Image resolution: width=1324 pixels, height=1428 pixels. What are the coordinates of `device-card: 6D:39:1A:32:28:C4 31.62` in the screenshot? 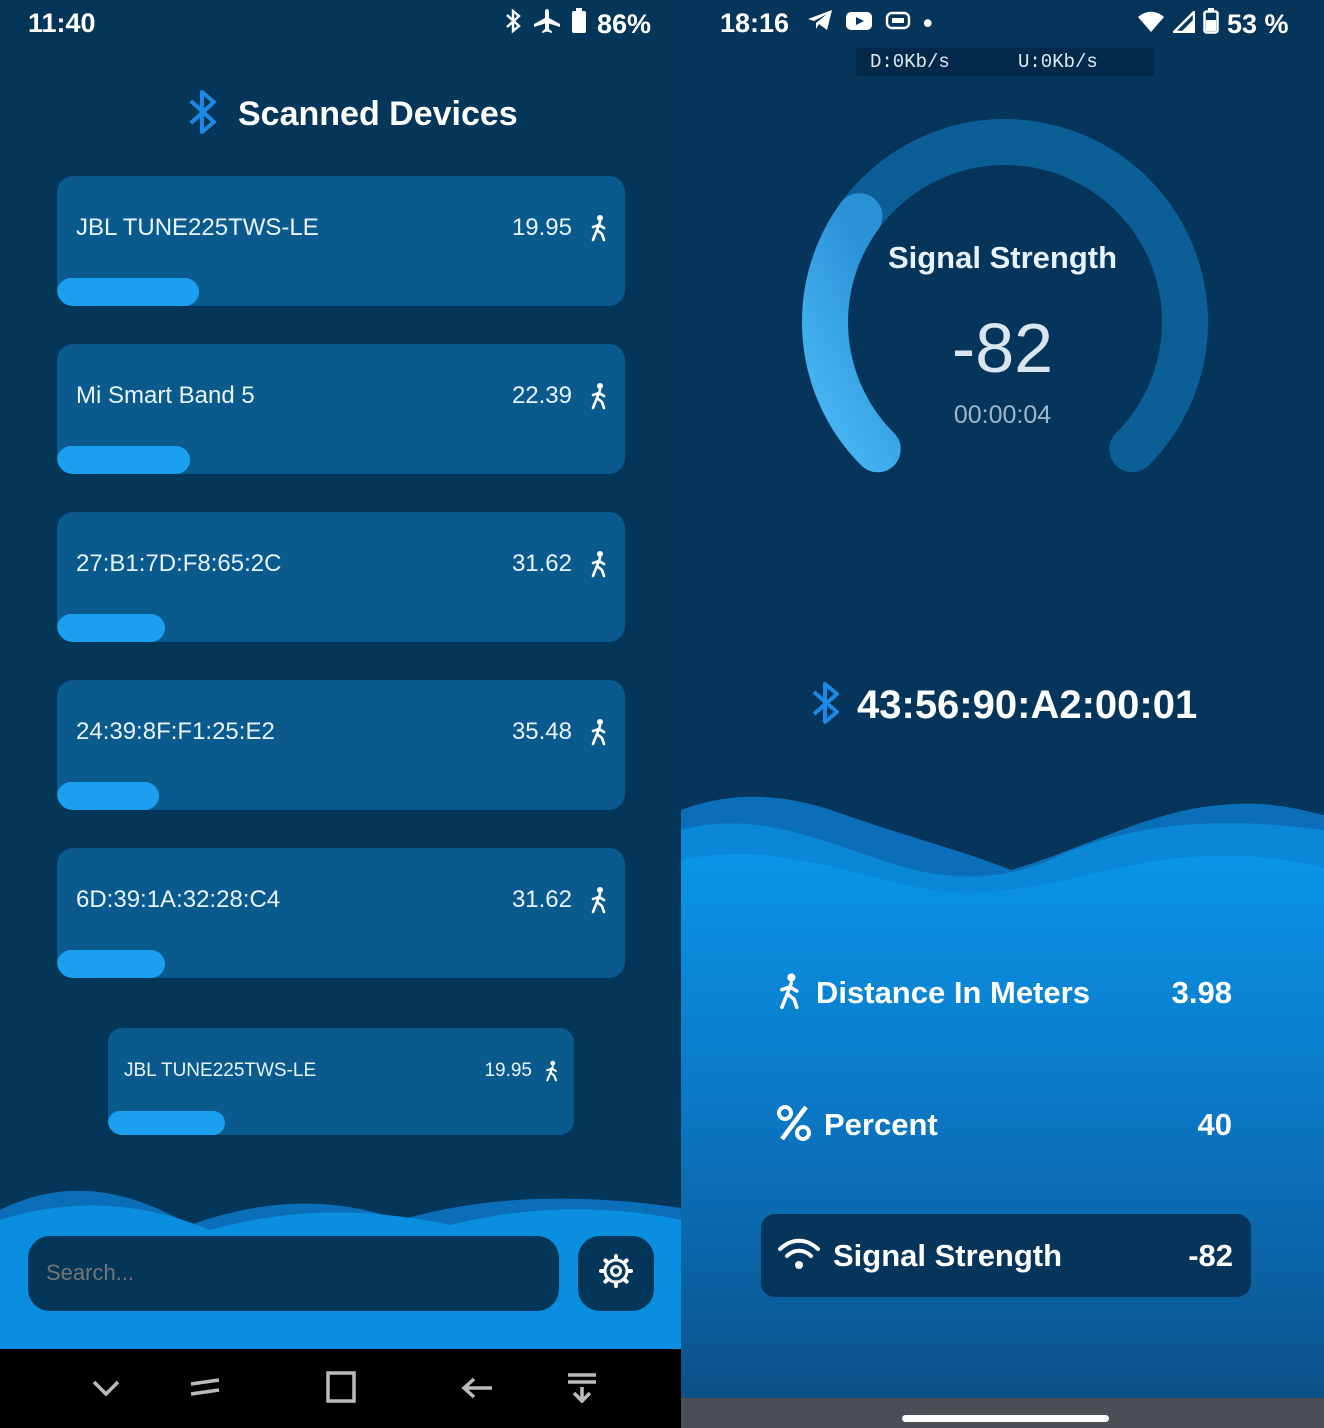 It's located at (341, 913).